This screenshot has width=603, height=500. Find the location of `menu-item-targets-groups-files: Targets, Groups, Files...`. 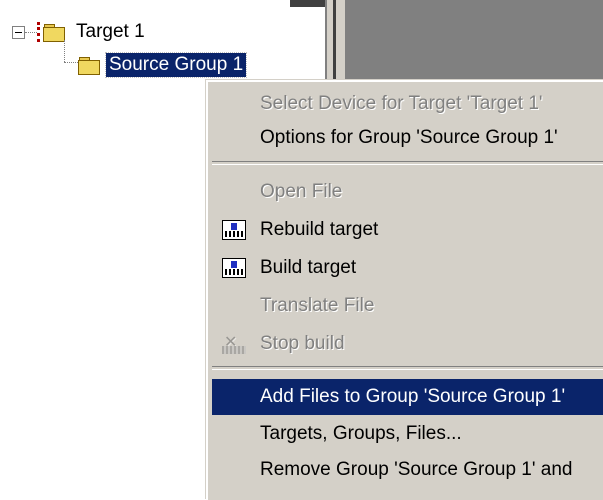

menu-item-targets-groups-files: Targets, Groups, Files... is located at coordinates (407, 434).